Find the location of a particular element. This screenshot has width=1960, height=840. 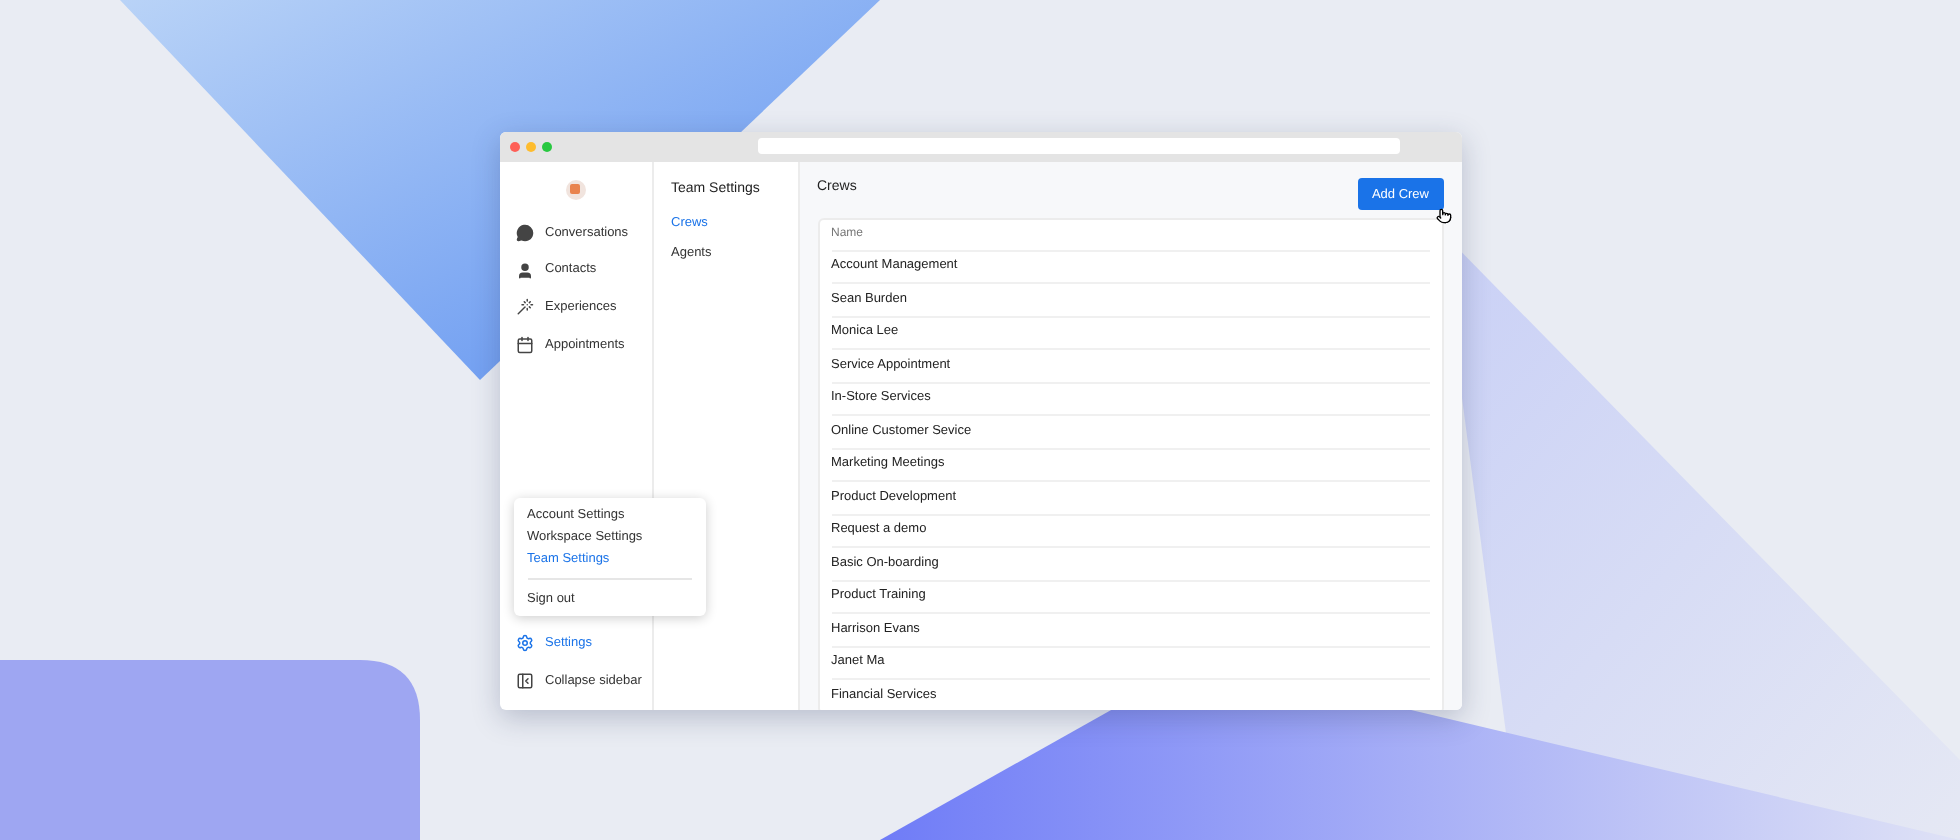

collapse-sidebar-icon is located at coordinates (524, 681).